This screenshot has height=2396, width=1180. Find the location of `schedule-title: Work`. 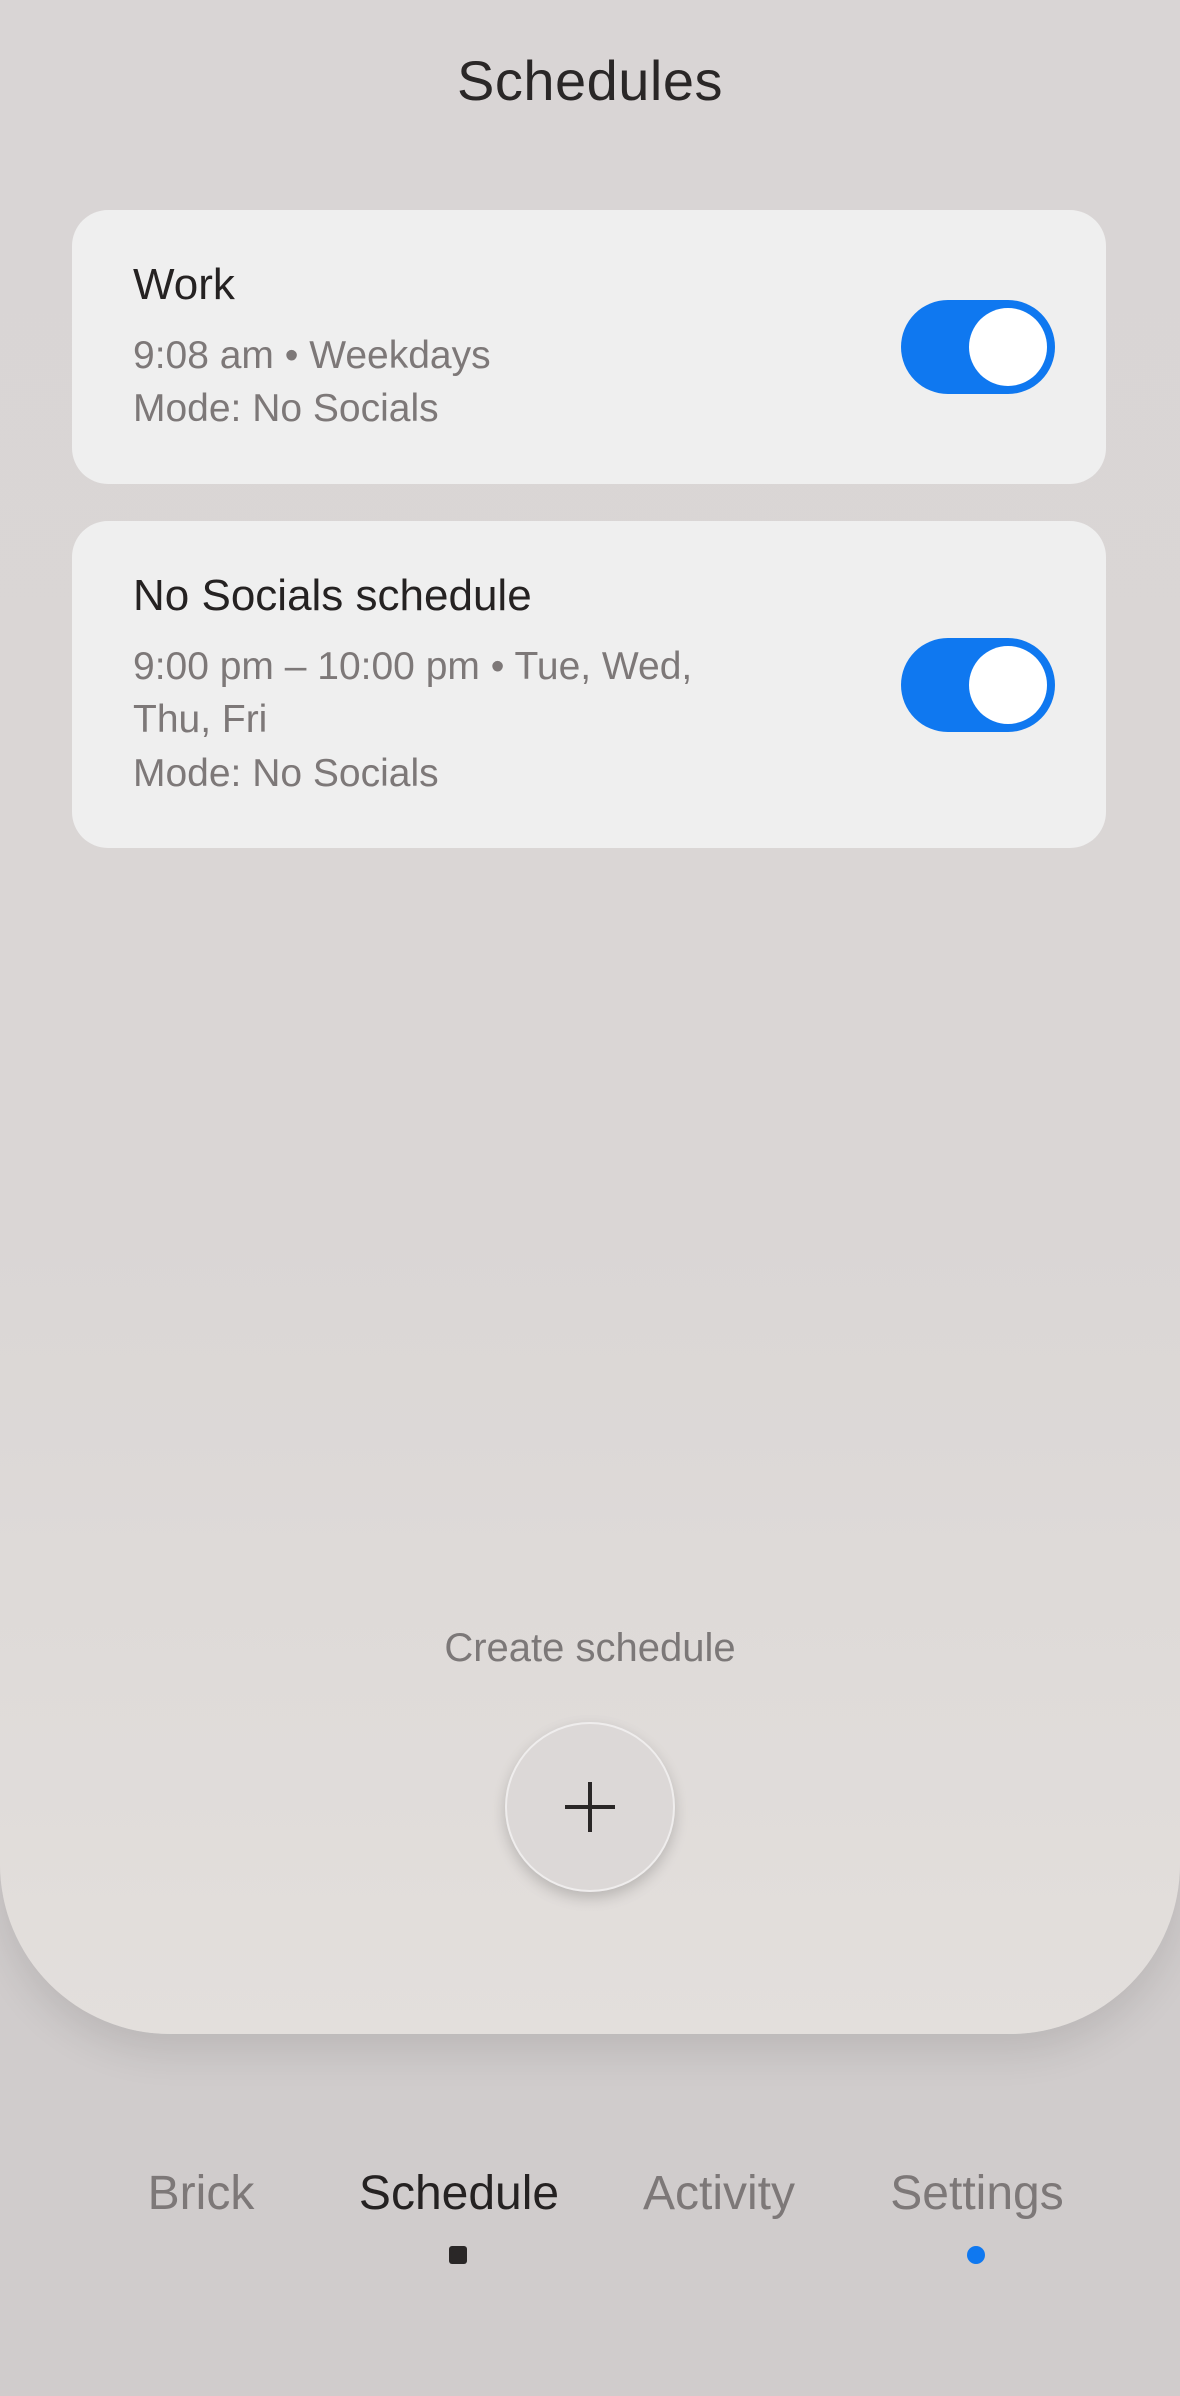

schedule-title: Work is located at coordinates (184, 284).